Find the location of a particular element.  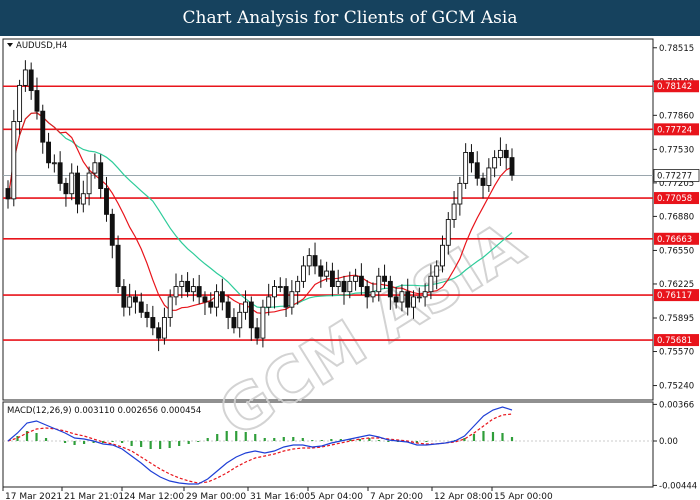

macd-tick-label: 0.00 is located at coordinates (668, 442).